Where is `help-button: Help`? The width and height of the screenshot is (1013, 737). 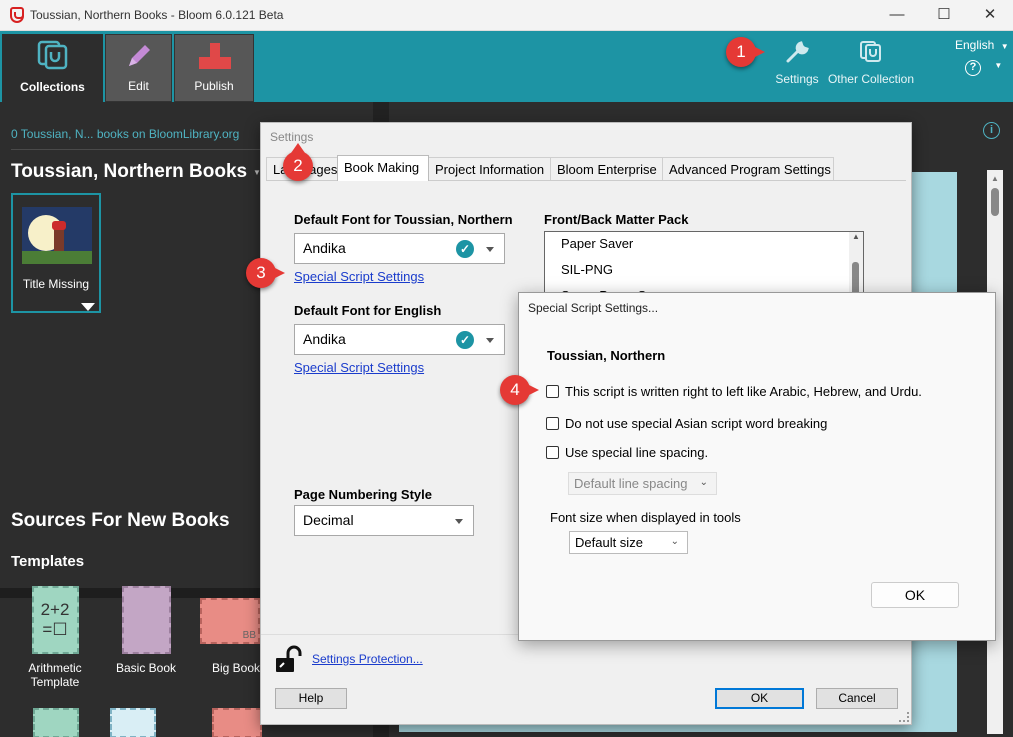
help-button: Help is located at coordinates (311, 698).